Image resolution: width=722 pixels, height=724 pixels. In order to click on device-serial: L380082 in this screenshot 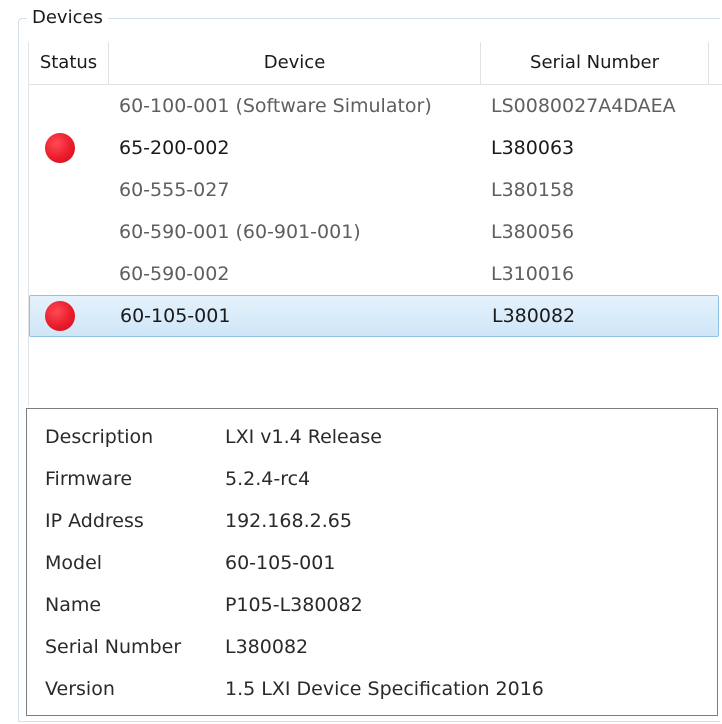, I will do `click(534, 316)`.